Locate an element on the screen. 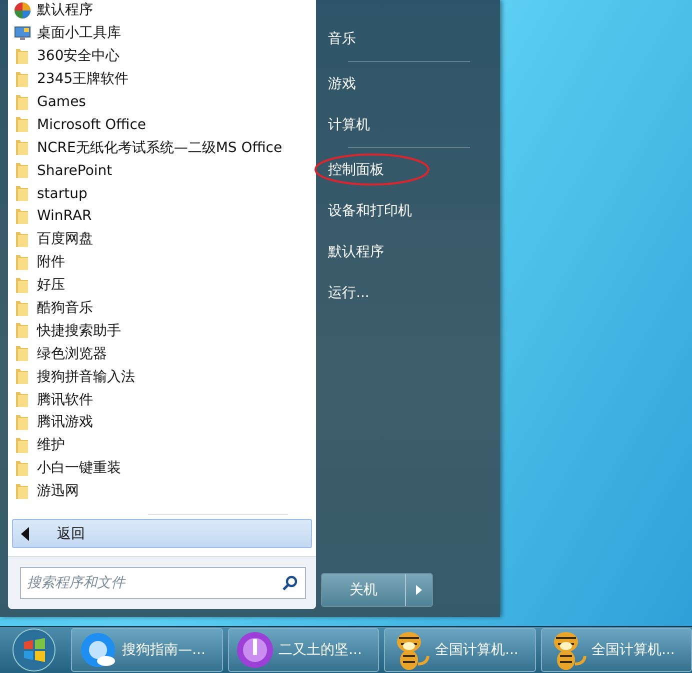 The height and width of the screenshot is (673, 692). program-item: 游迅网 is located at coordinates (162, 491).